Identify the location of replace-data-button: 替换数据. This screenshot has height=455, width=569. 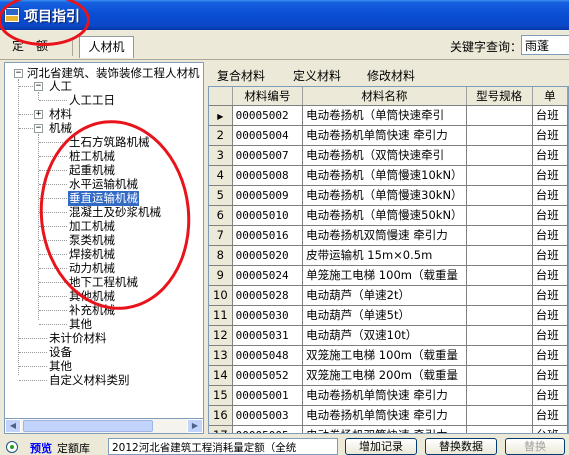
(461, 446).